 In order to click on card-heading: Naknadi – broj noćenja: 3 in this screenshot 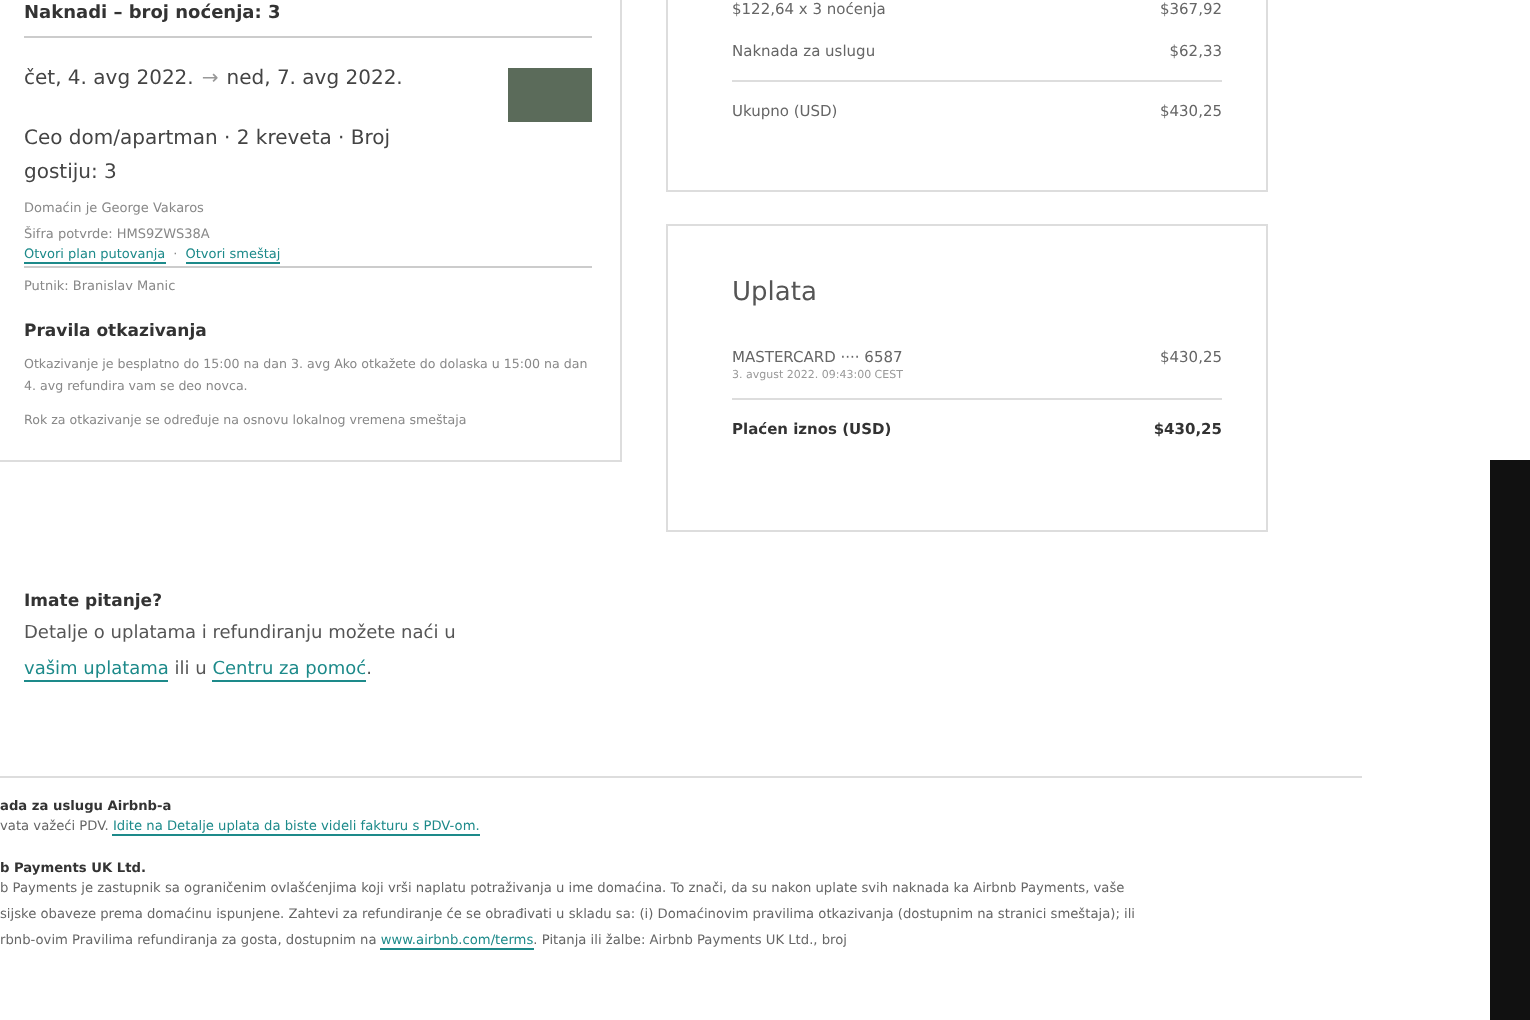, I will do `click(308, 19)`.